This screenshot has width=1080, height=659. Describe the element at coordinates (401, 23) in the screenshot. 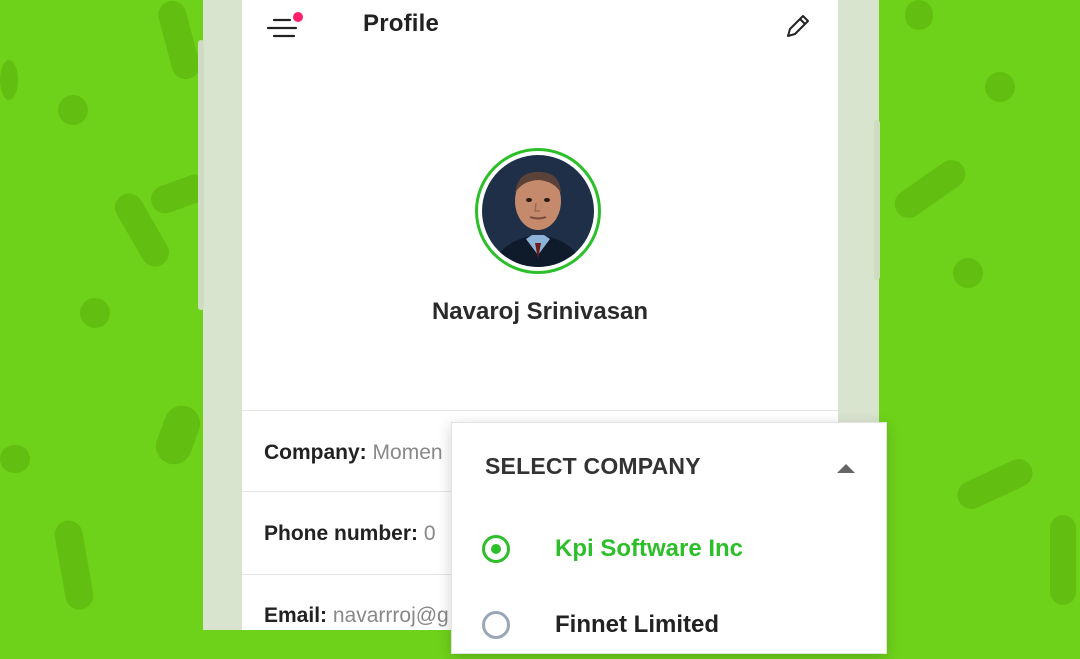

I see `page-title: Profile` at that location.